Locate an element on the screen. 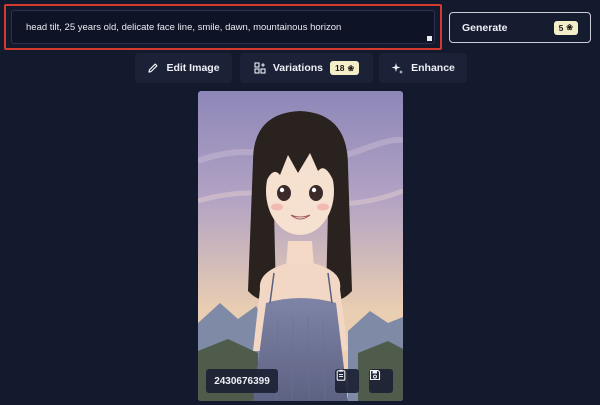 This screenshot has width=600, height=405. sparkle-icon is located at coordinates (397, 68).